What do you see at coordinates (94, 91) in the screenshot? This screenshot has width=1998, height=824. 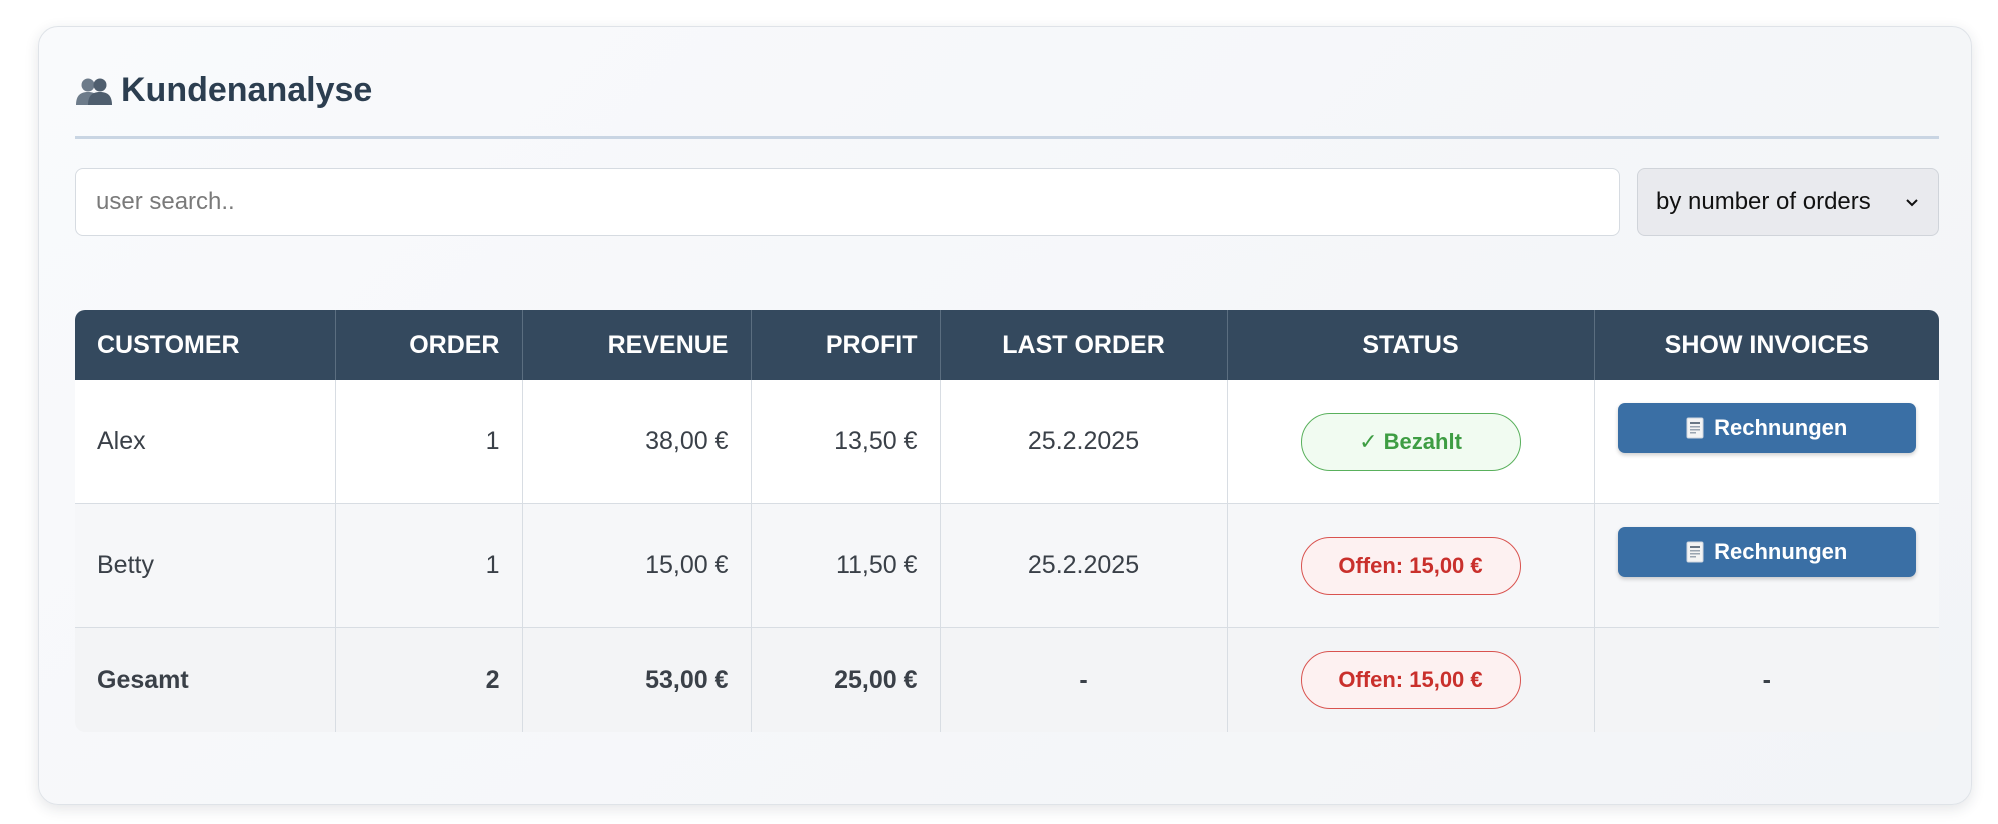 I see `users-icon` at bounding box center [94, 91].